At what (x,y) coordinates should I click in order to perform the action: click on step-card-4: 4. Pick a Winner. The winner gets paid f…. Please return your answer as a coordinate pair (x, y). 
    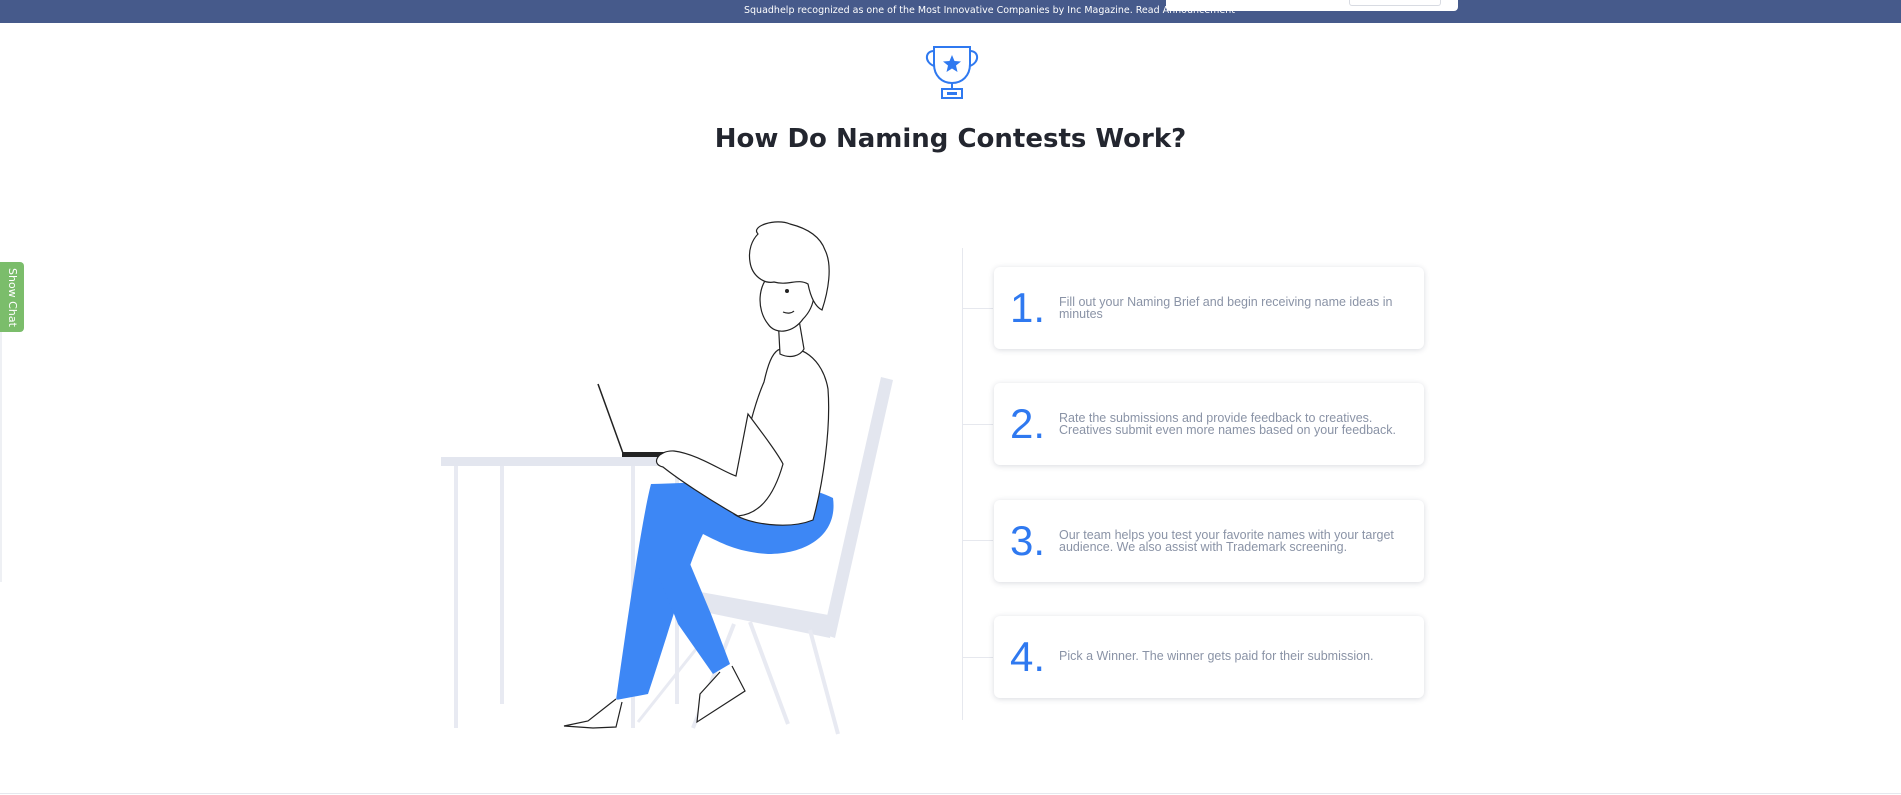
    Looking at the image, I should click on (1209, 657).